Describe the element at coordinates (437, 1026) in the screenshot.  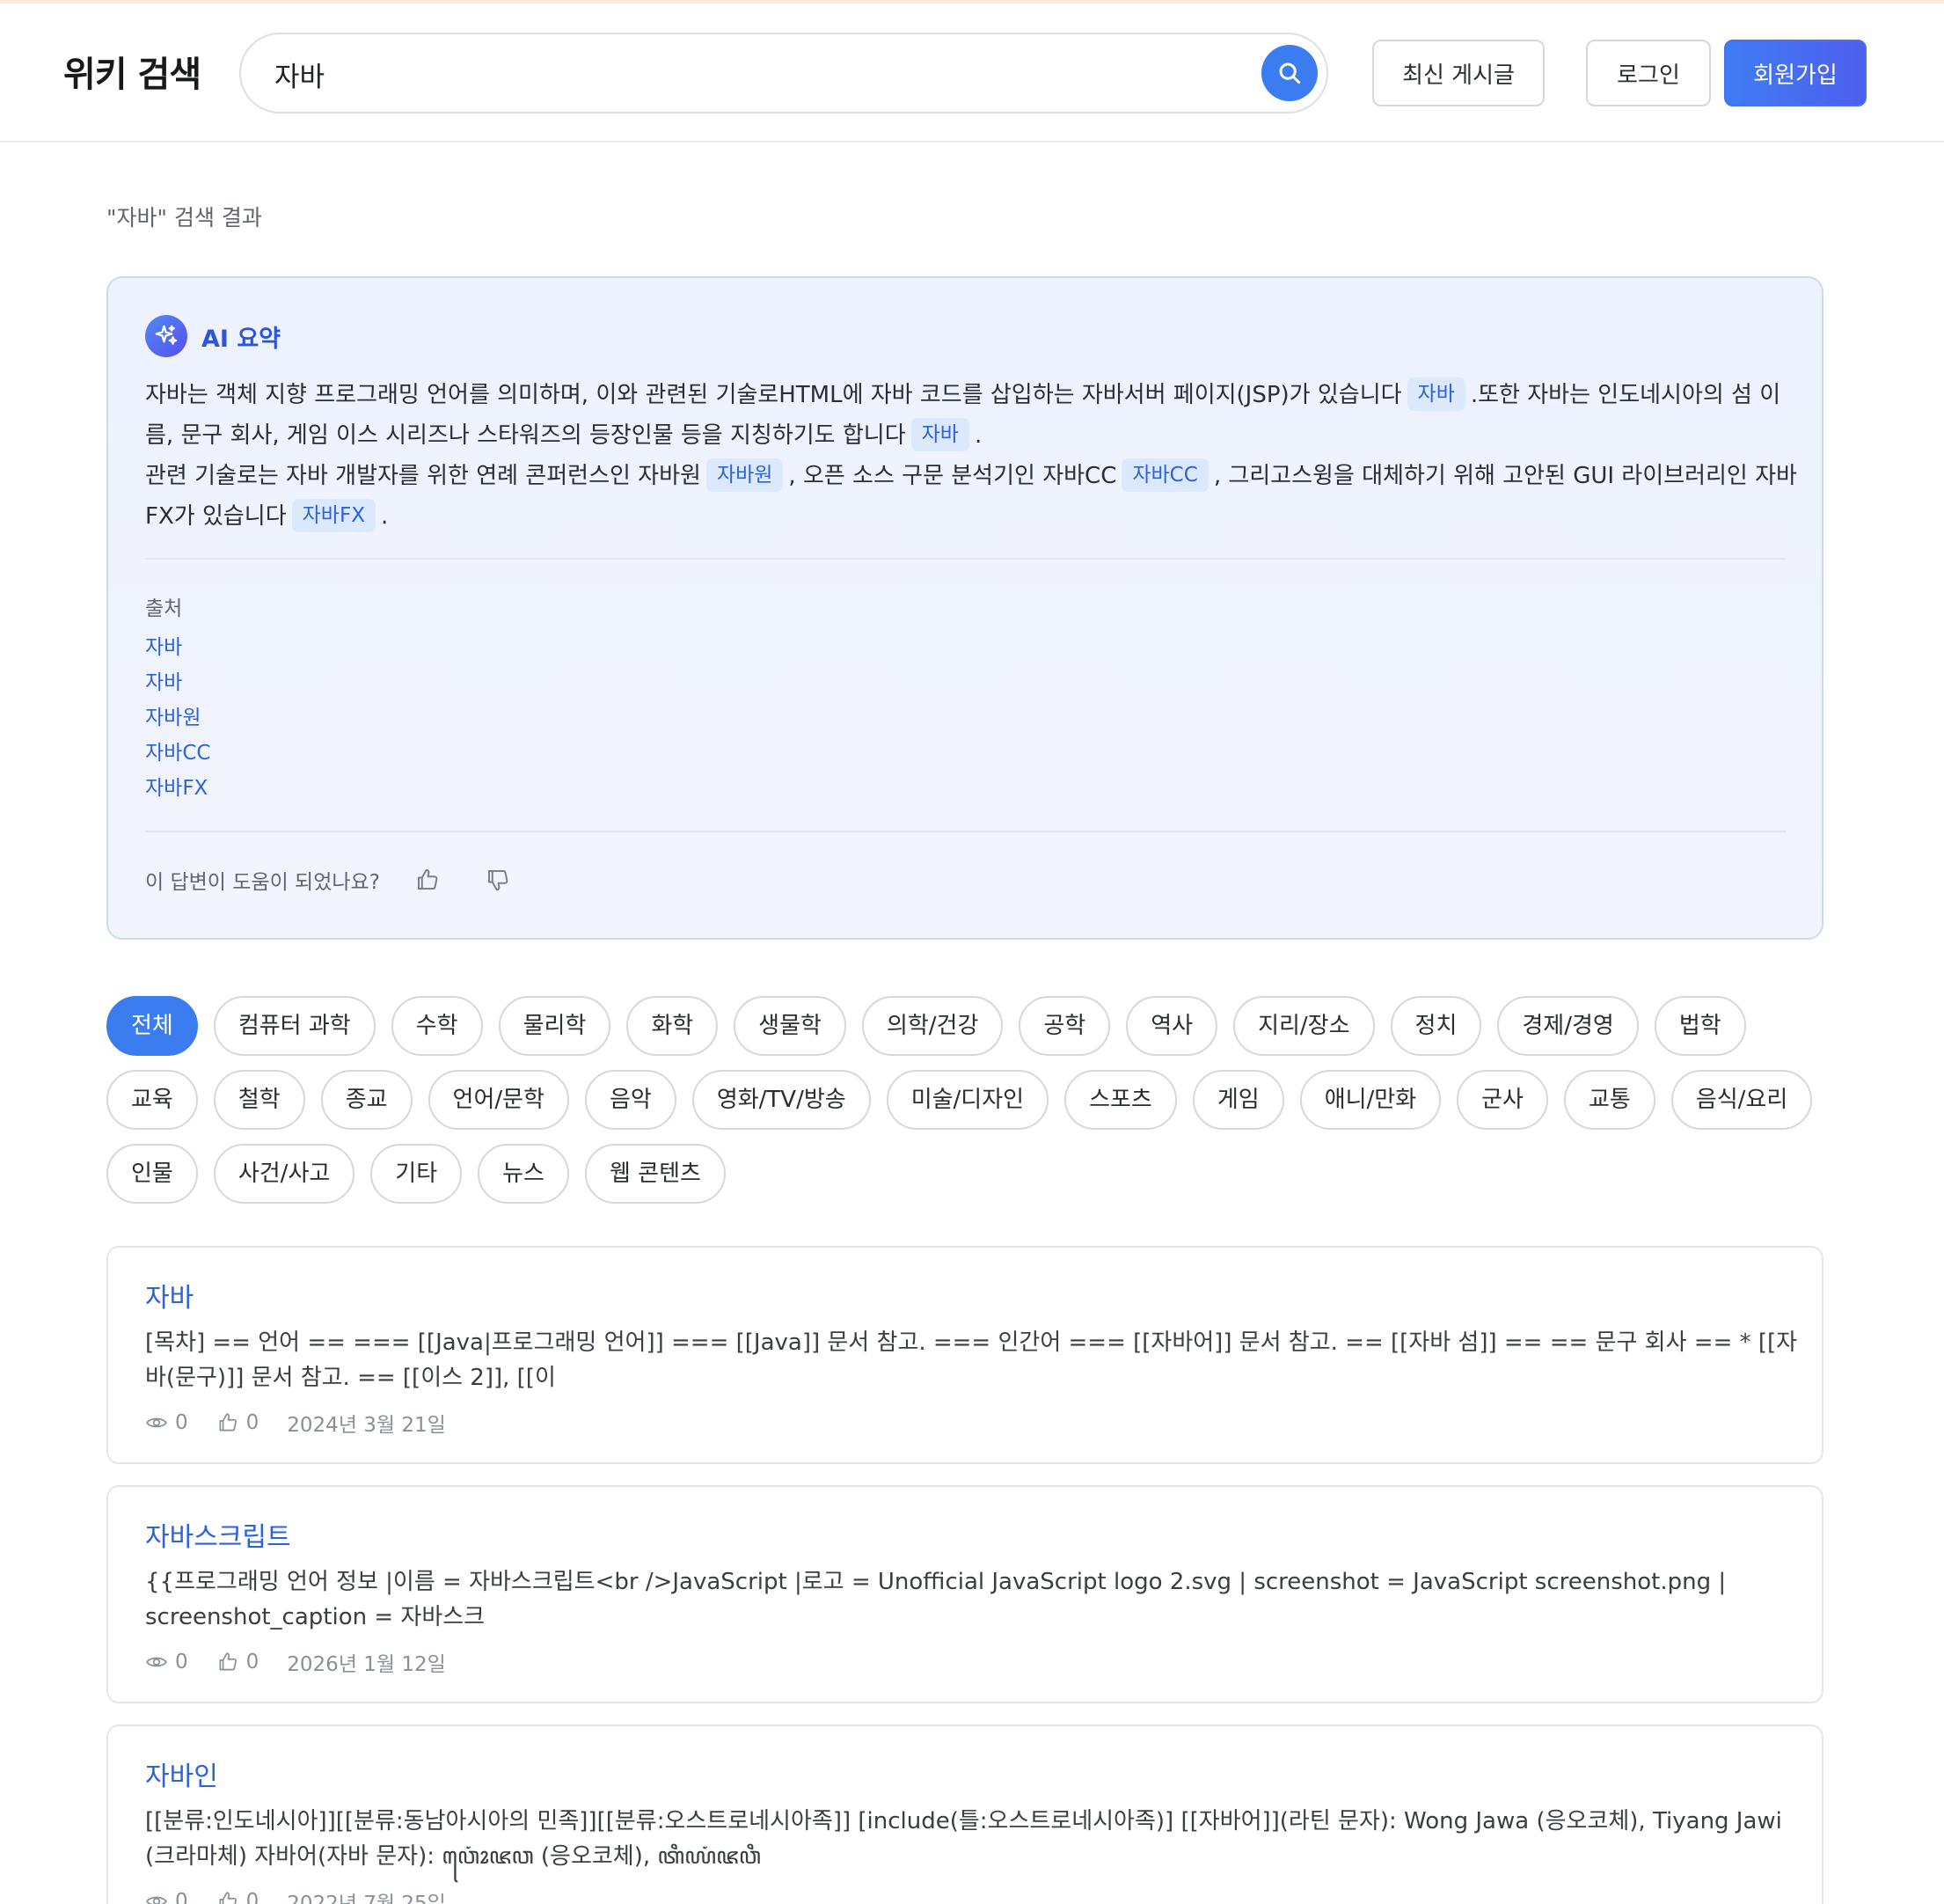
I see `category-chip: 수학` at that location.